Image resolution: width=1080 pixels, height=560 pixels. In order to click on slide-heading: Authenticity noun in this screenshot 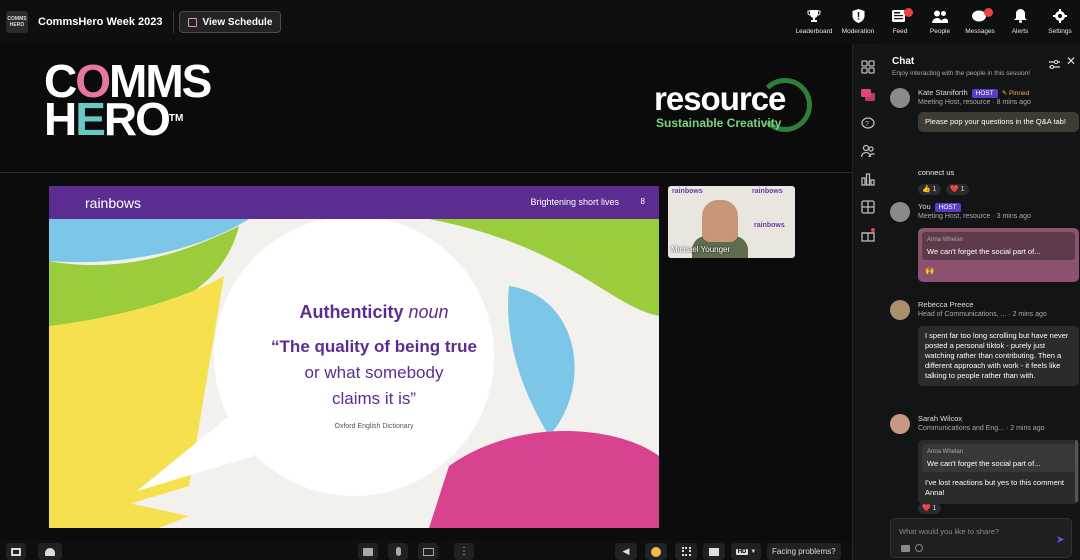, I will do `click(374, 312)`.